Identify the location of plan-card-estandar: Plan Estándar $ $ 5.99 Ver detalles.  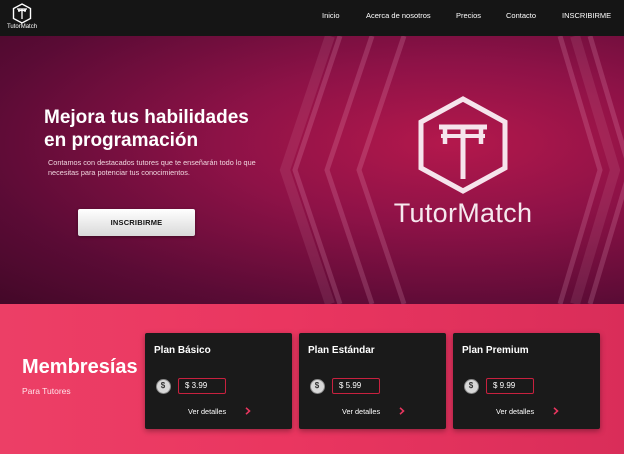
(372, 381).